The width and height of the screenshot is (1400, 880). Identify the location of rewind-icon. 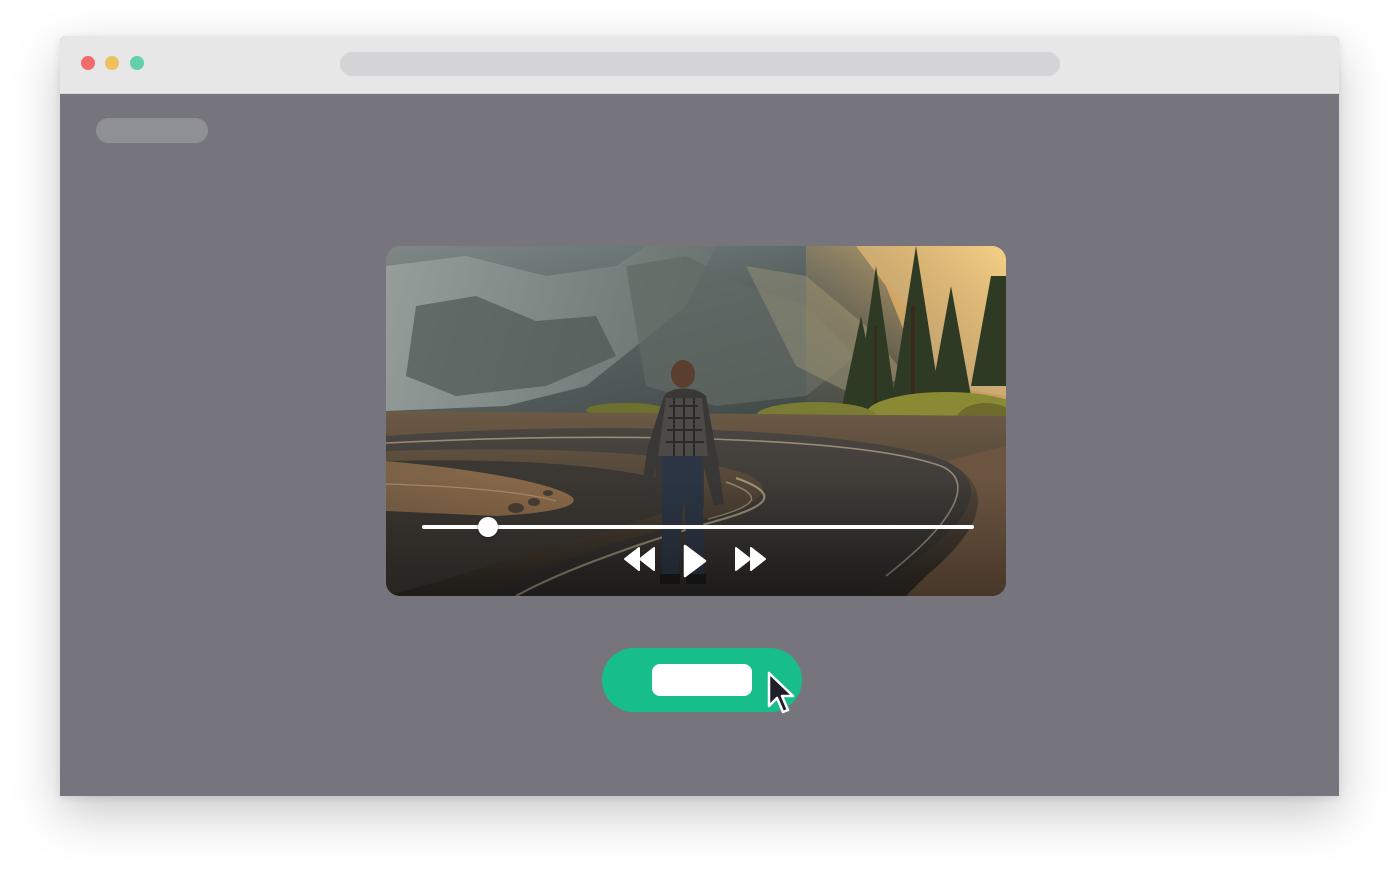
(642, 559).